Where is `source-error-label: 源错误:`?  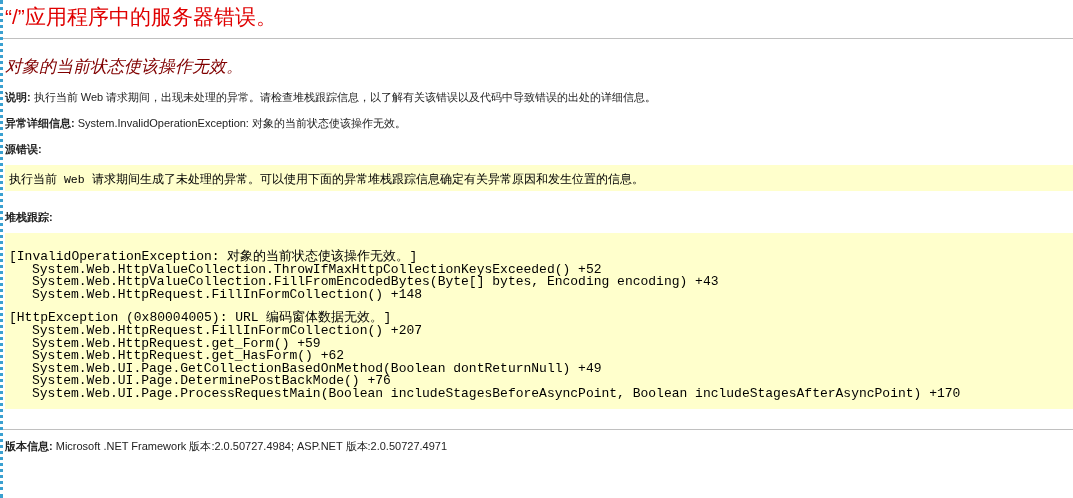 source-error-label: 源错误: is located at coordinates (24, 149).